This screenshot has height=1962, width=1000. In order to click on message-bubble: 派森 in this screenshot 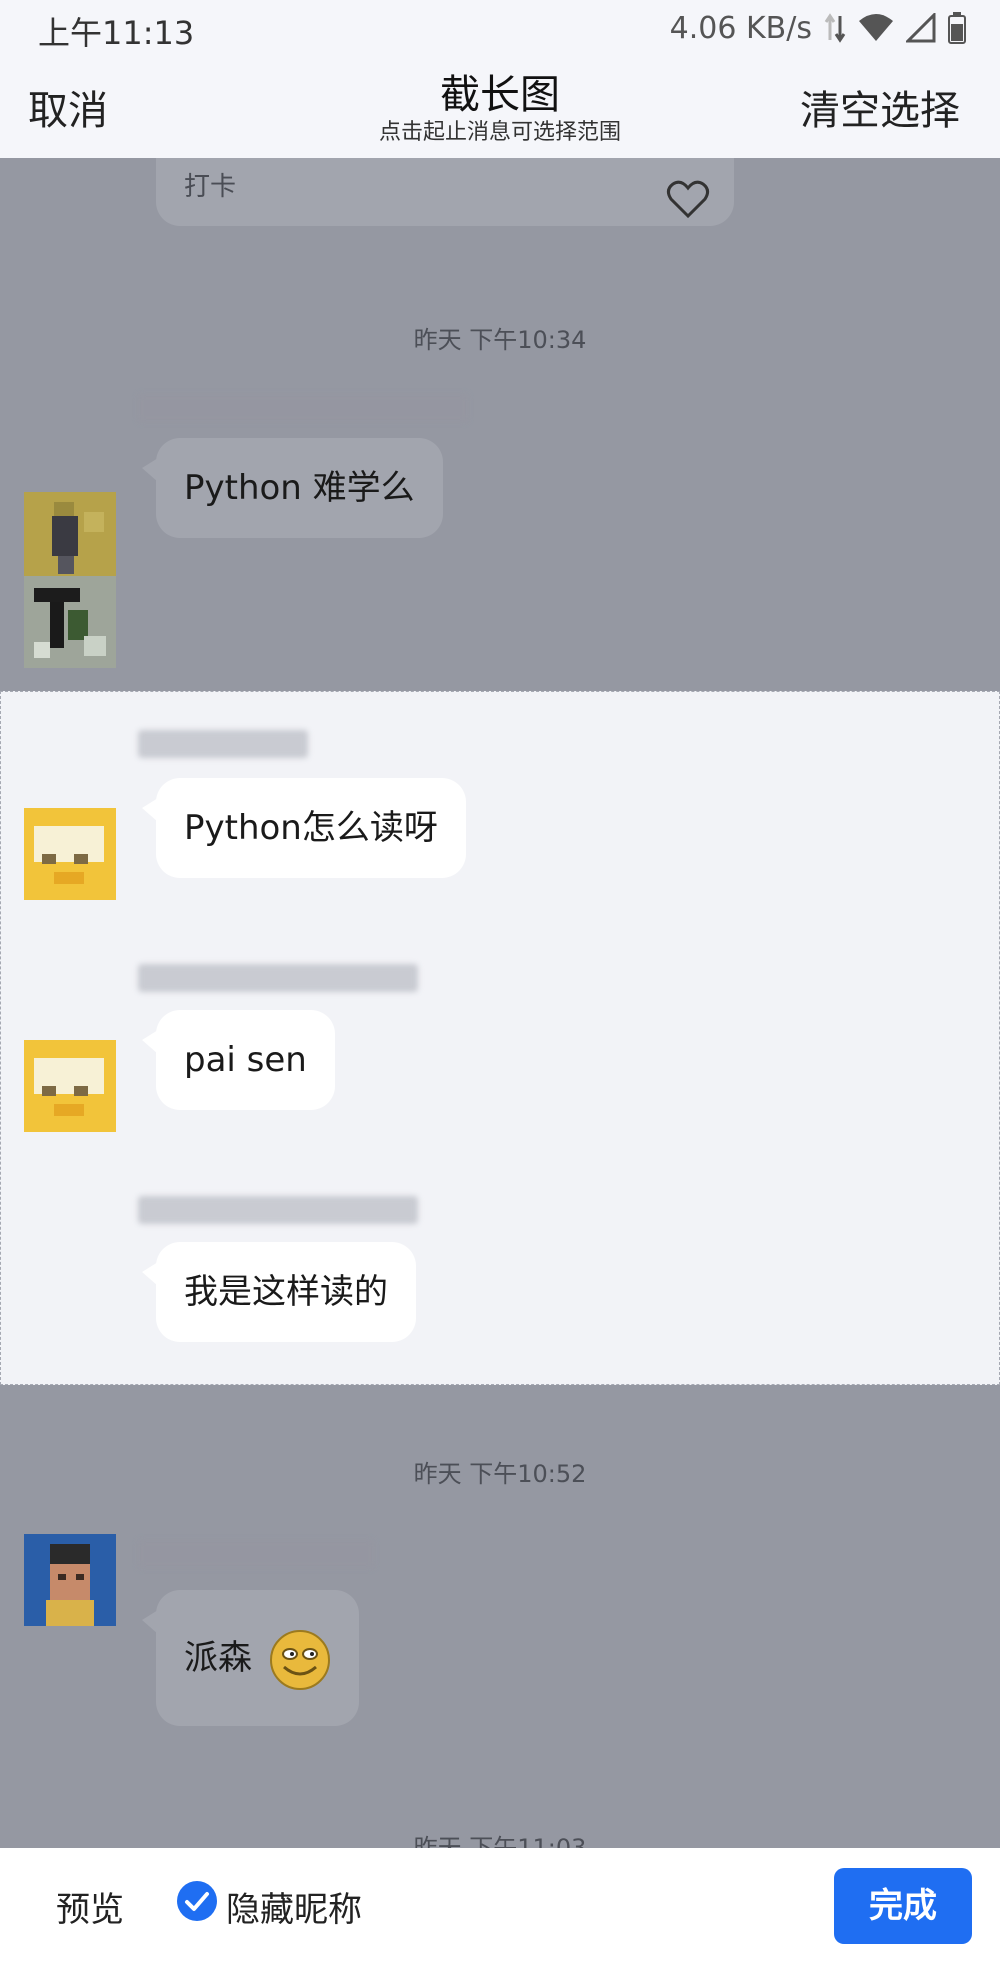, I will do `click(250, 1658)`.